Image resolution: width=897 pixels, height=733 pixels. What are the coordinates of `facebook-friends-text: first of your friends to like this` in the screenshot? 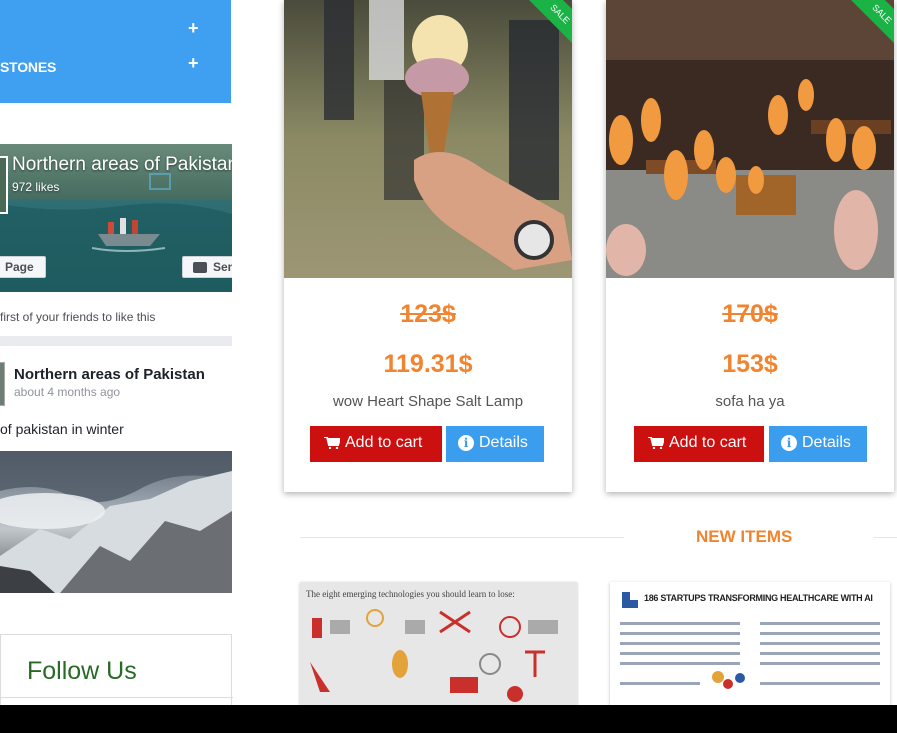 It's located at (78, 317).